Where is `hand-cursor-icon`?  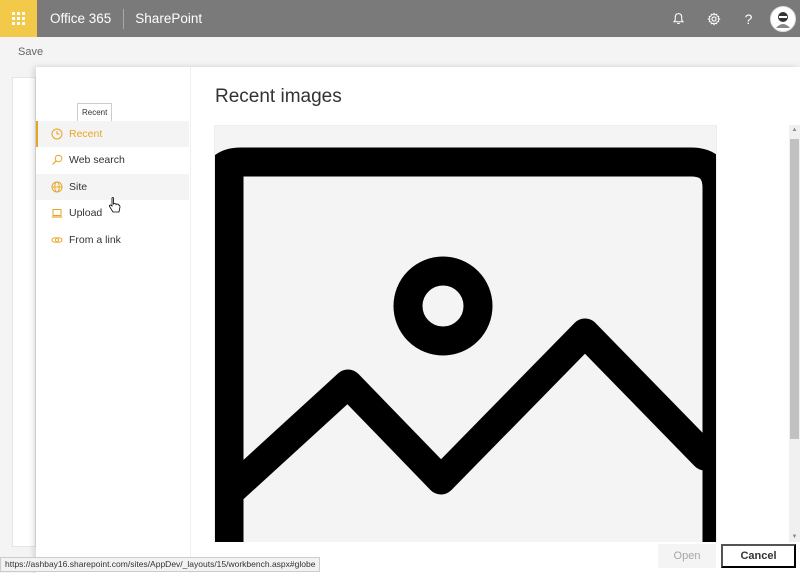 hand-cursor-icon is located at coordinates (114, 205).